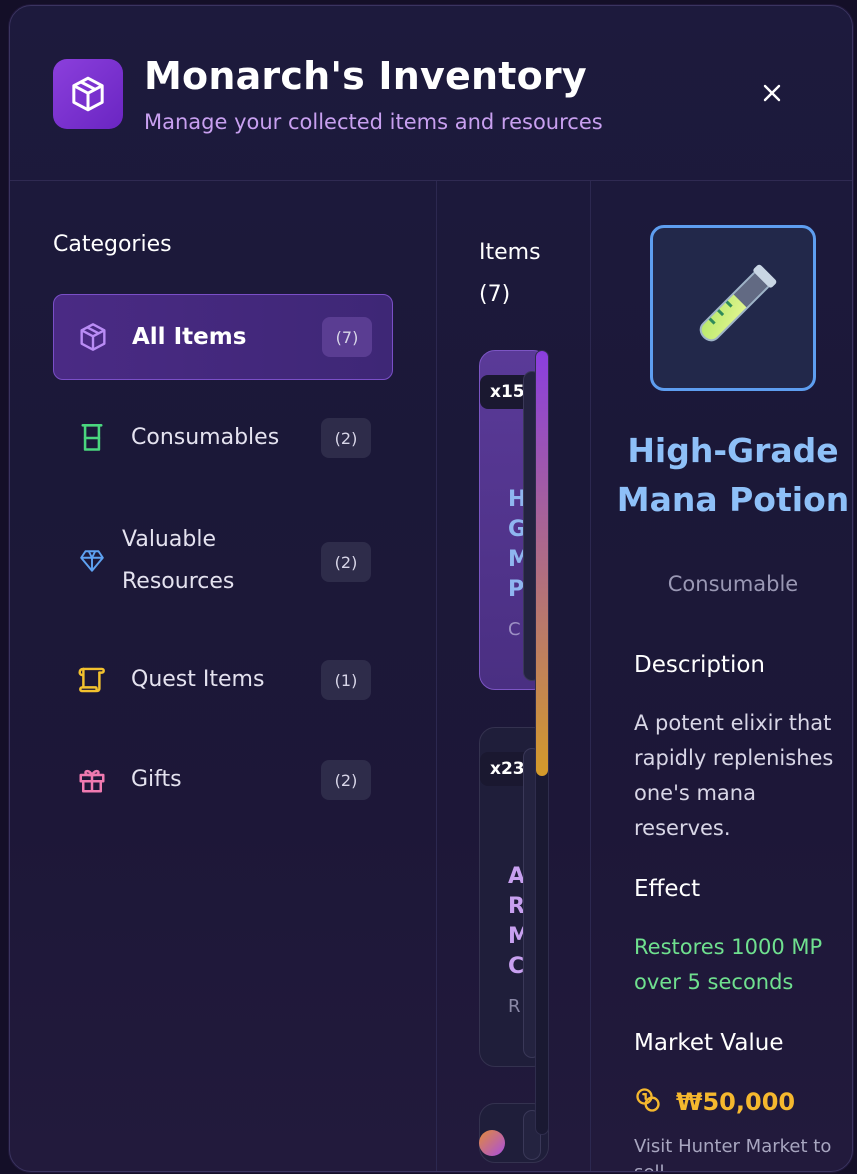 Image resolution: width=857 pixels, height=1174 pixels. I want to click on close-icon, so click(772, 93).